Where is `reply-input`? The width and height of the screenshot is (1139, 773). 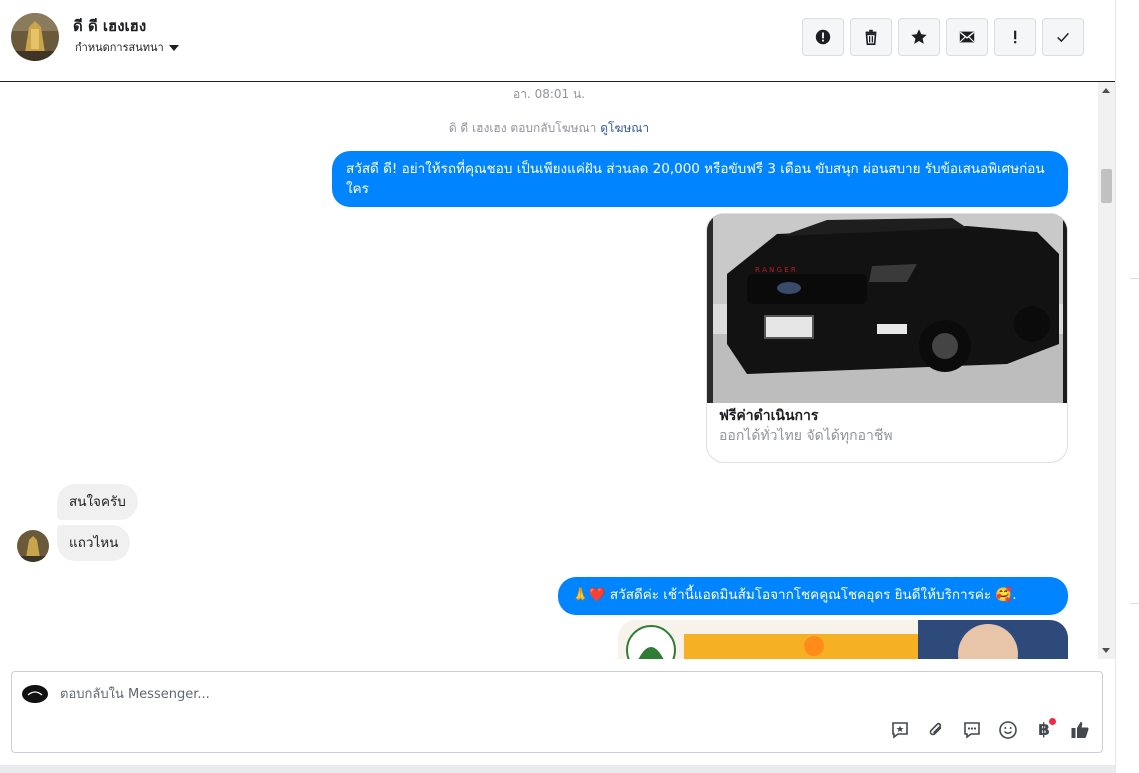
reply-input is located at coordinates (460, 694).